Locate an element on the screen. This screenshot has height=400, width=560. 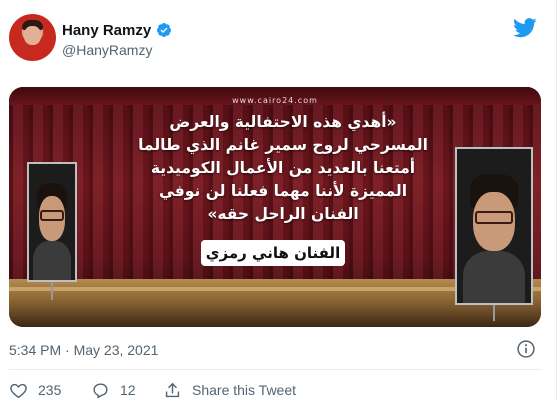
like-button: 235 is located at coordinates (50, 390).